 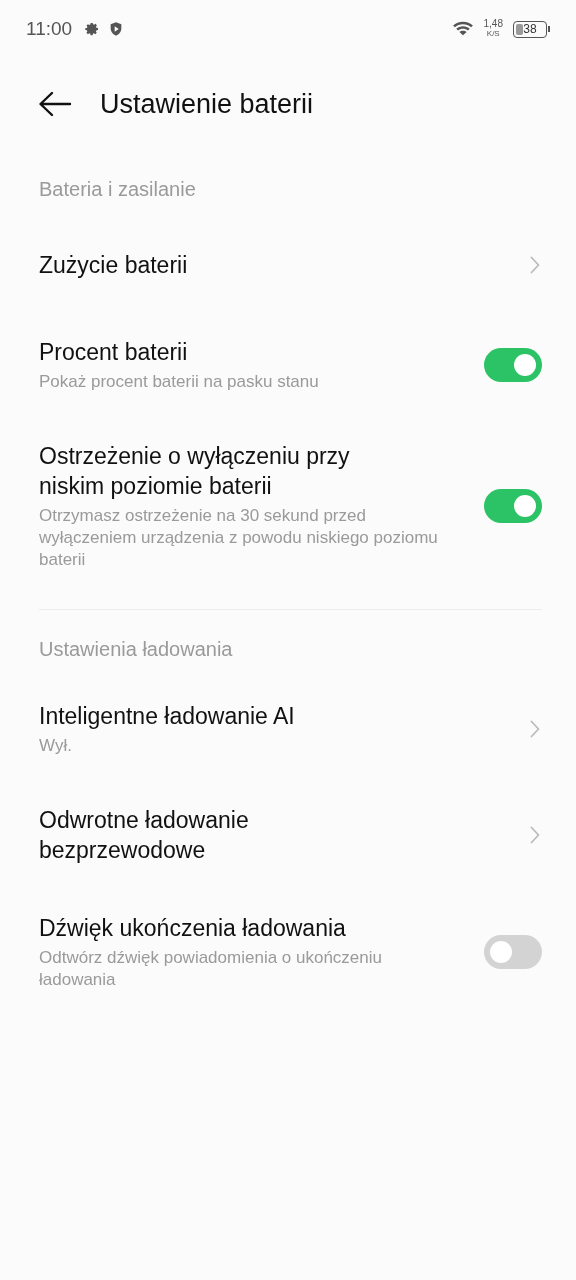 I want to click on battery-indicator: 38, so click(x=530, y=29).